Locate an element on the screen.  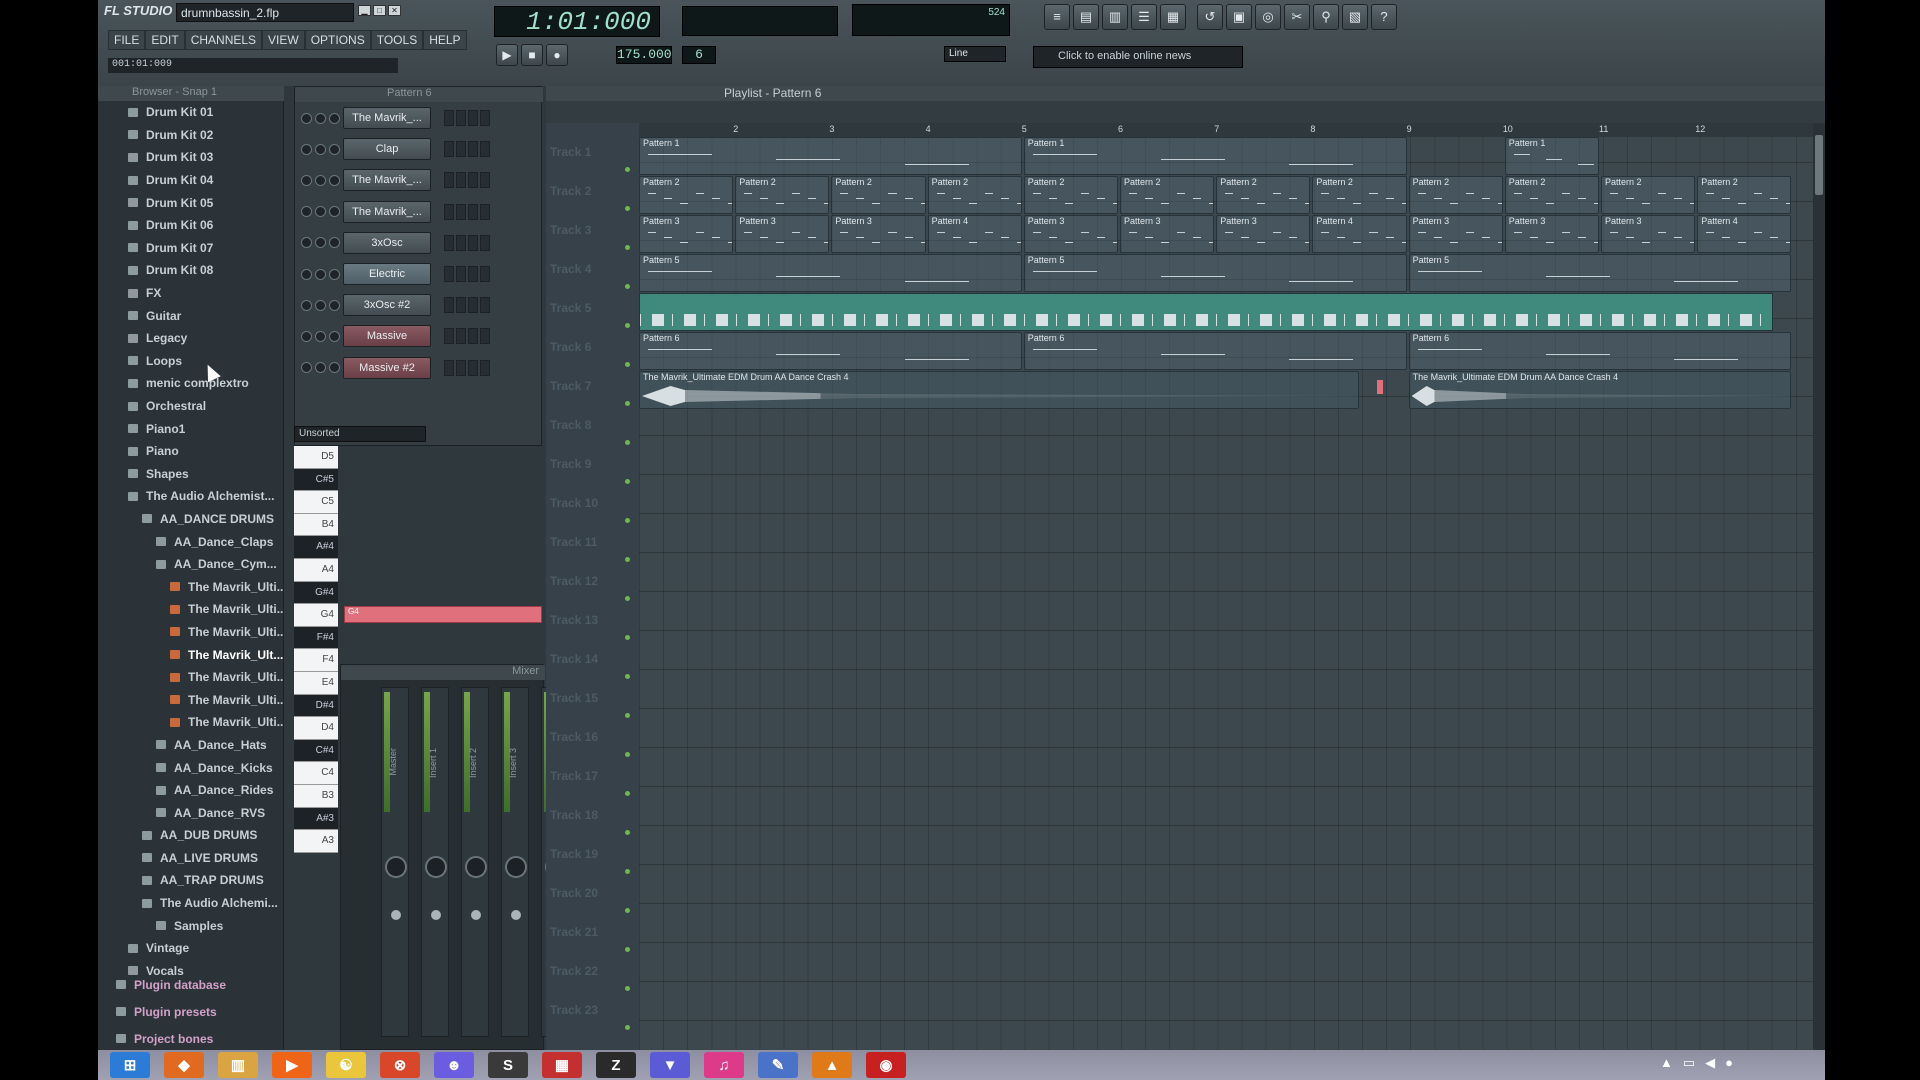
playlist-scrollbar is located at coordinates (1819, 586).